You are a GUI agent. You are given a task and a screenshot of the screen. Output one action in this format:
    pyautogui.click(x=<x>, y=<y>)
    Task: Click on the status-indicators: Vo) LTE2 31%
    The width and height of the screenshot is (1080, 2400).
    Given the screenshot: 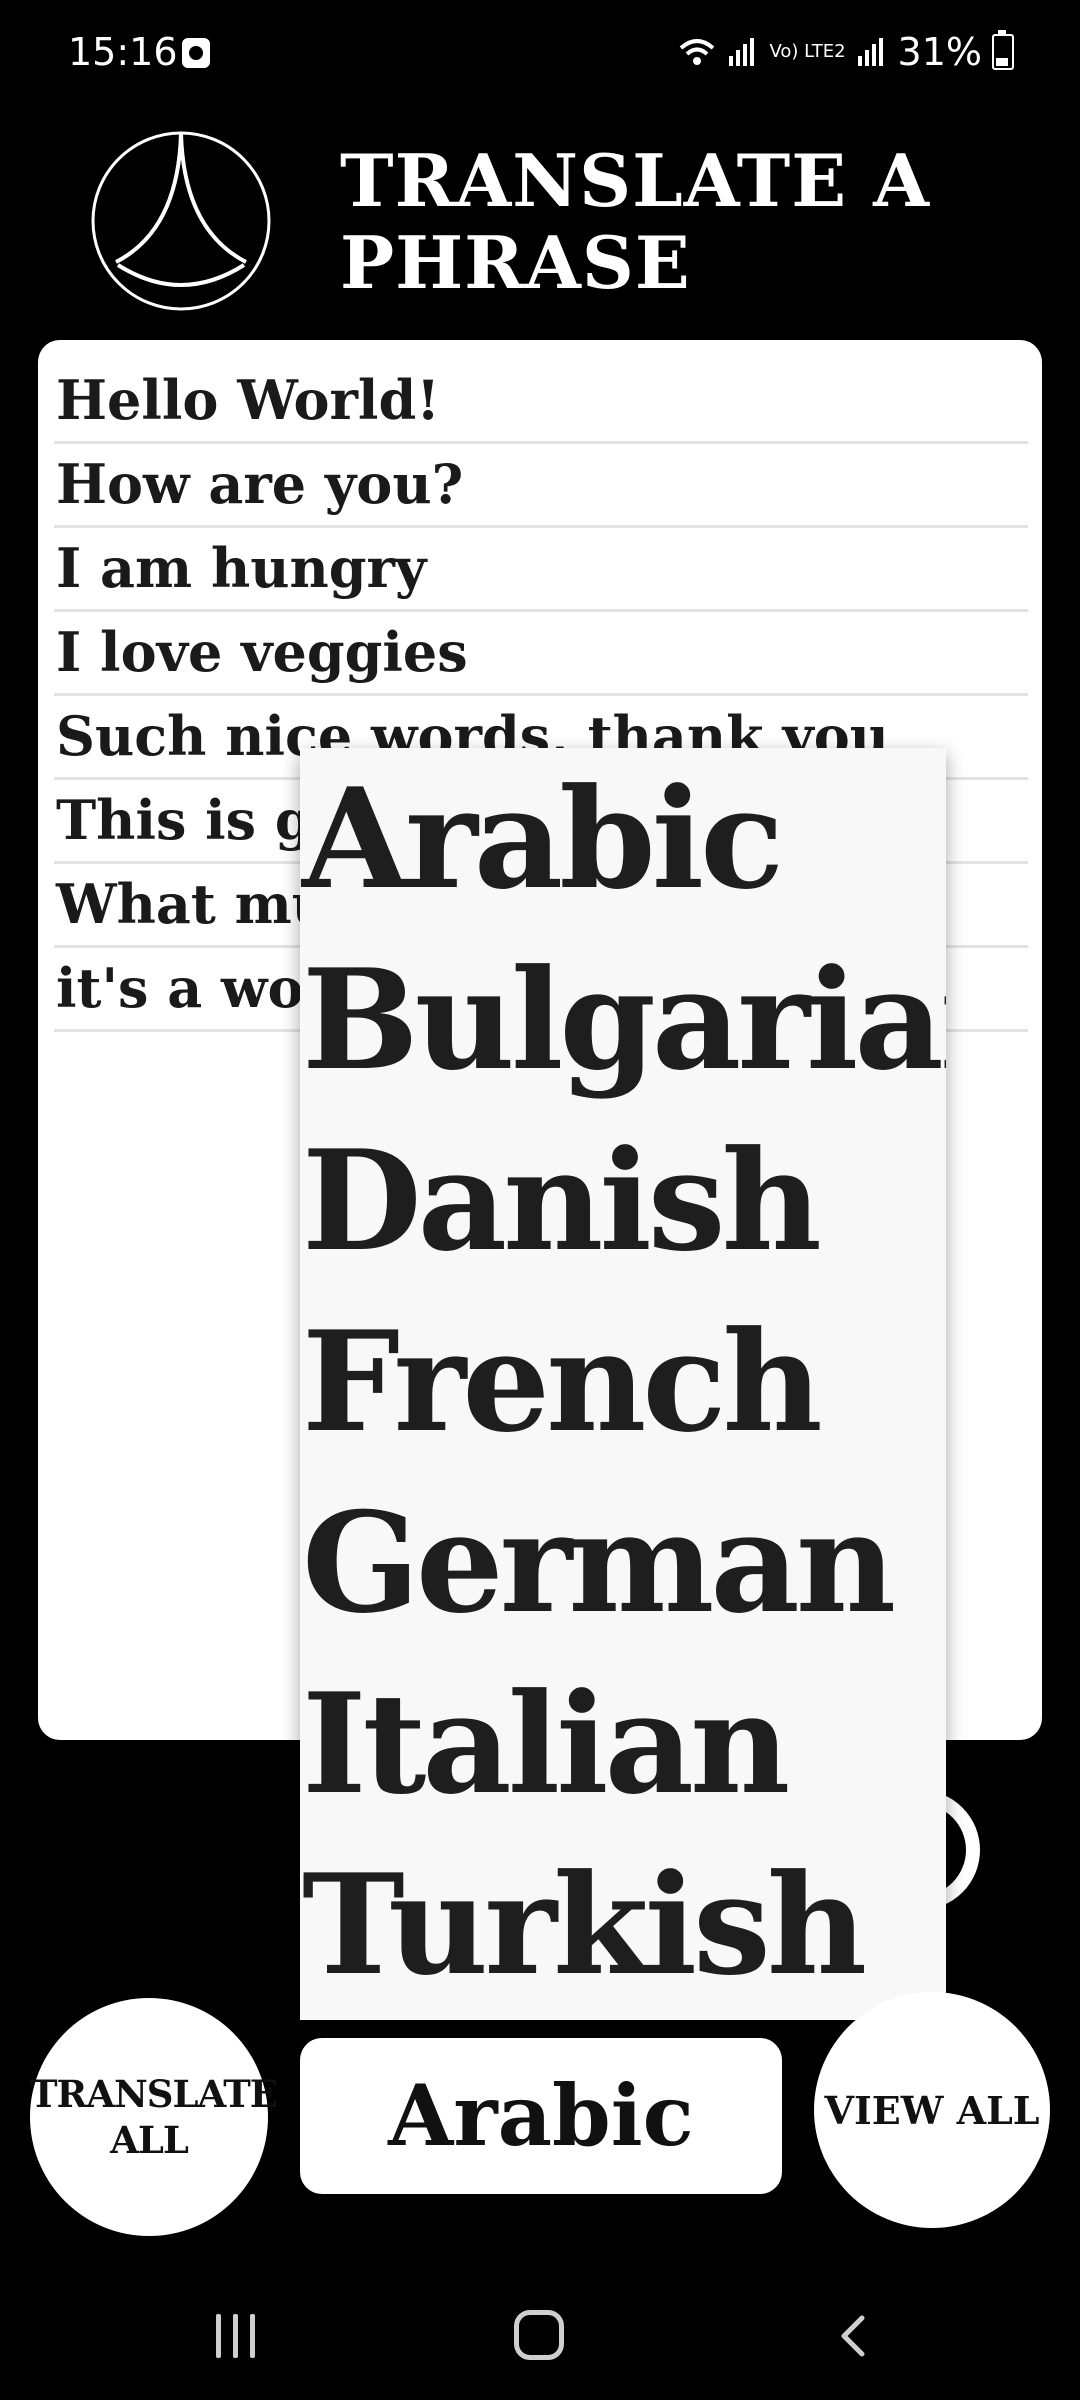 What is the action you would take?
    pyautogui.click(x=845, y=52)
    